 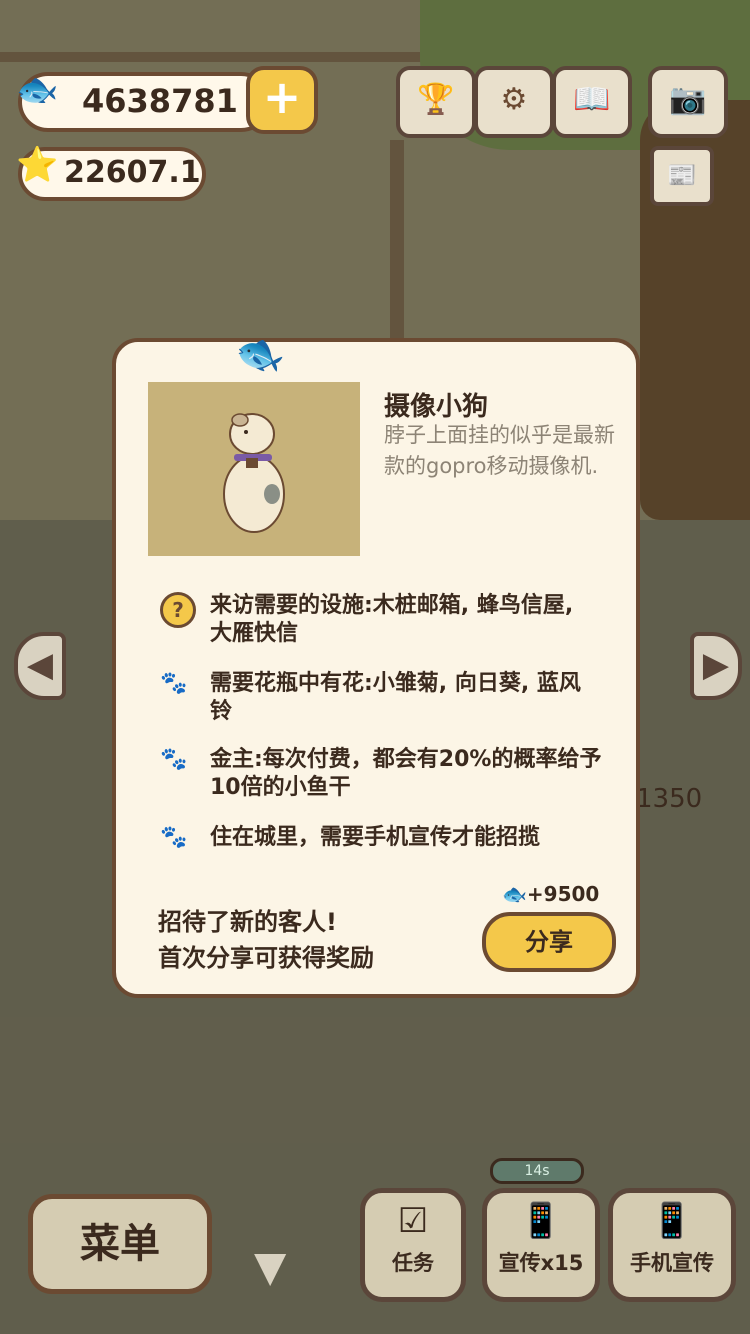 I want to click on reward-value: +9500, so click(x=563, y=894).